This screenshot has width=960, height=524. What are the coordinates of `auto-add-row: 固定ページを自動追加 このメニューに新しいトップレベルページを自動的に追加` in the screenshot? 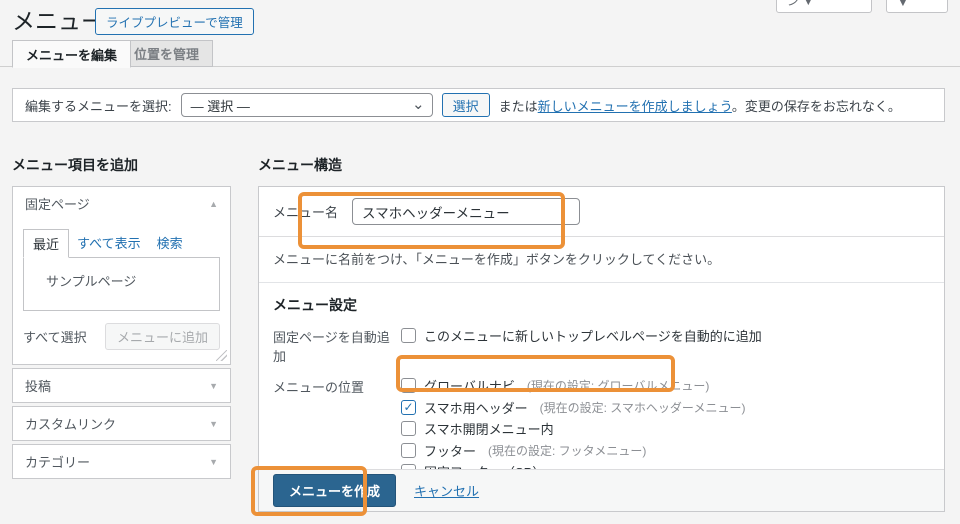 It's located at (601, 343).